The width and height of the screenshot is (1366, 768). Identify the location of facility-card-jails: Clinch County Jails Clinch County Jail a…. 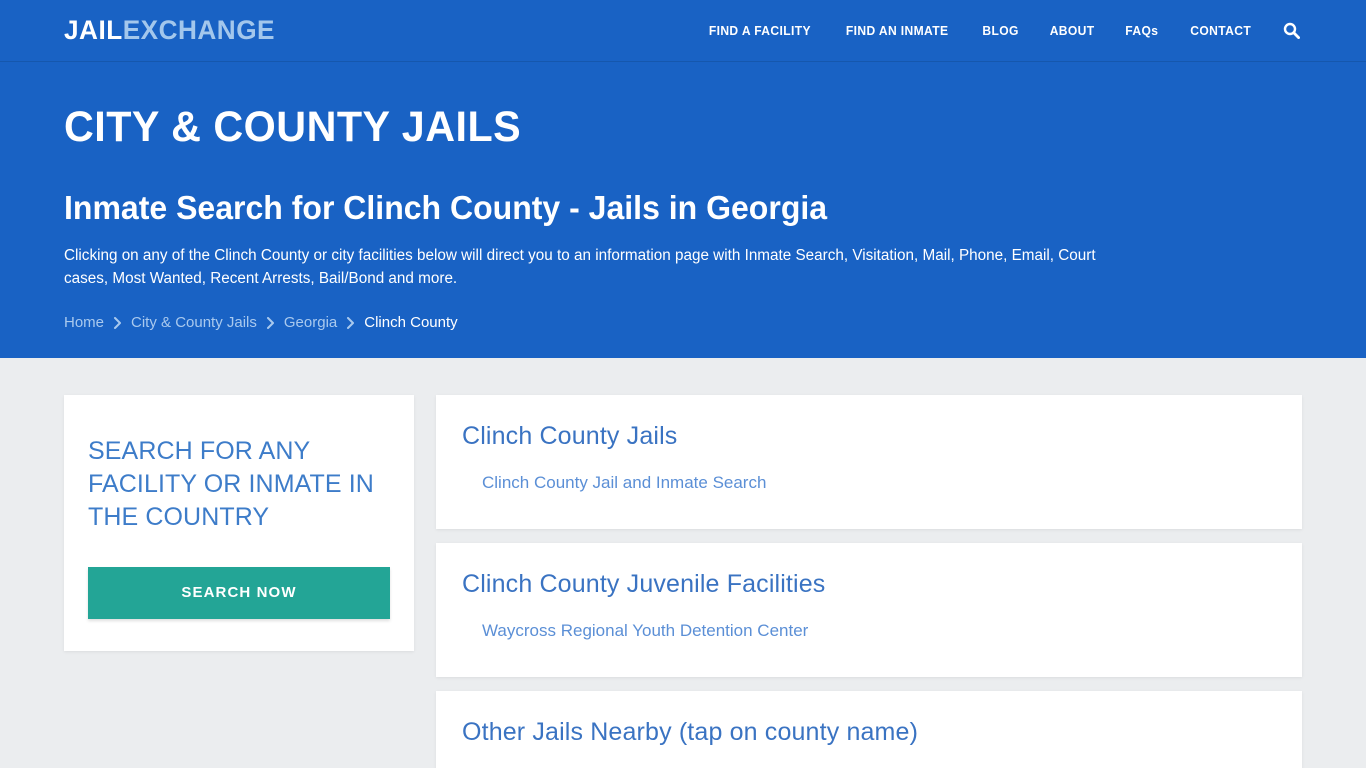
(869, 462).